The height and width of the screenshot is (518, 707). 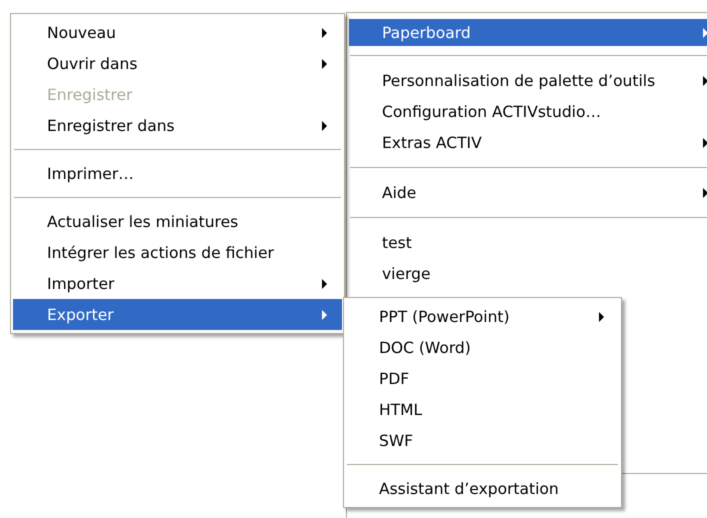 What do you see at coordinates (528, 142) in the screenshot?
I see `menu-item: Extras ACTIV` at bounding box center [528, 142].